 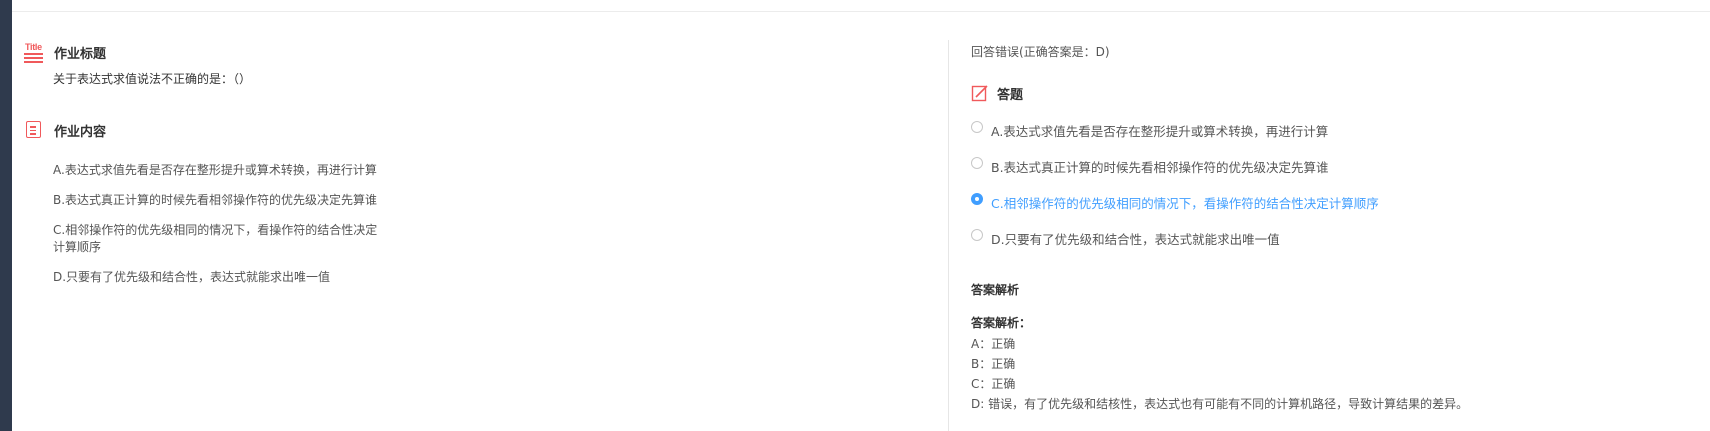 What do you see at coordinates (1135, 238) in the screenshot?
I see `choice-d-label: D.只要有了优先级和结合性，表达式就能求出唯一值` at bounding box center [1135, 238].